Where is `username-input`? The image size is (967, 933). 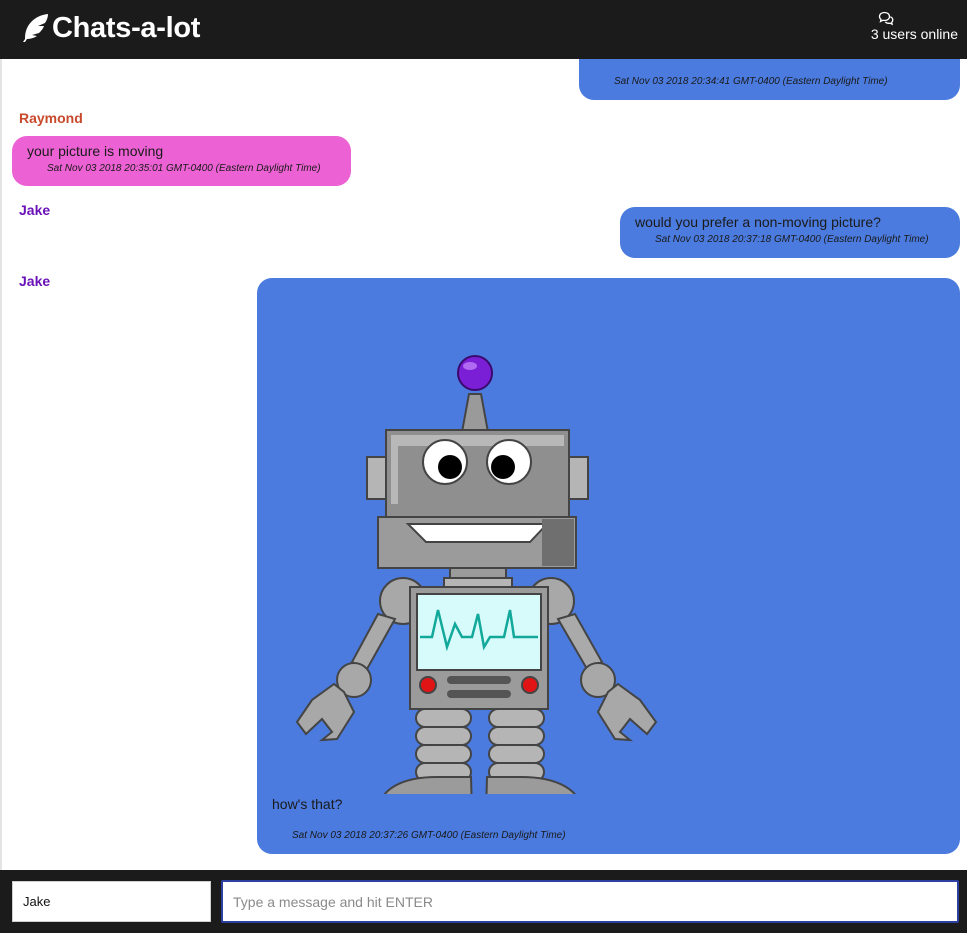
username-input is located at coordinates (111, 901).